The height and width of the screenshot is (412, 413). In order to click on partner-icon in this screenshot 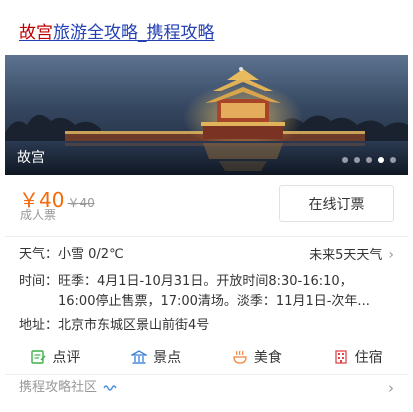, I will do `click(110, 387)`.